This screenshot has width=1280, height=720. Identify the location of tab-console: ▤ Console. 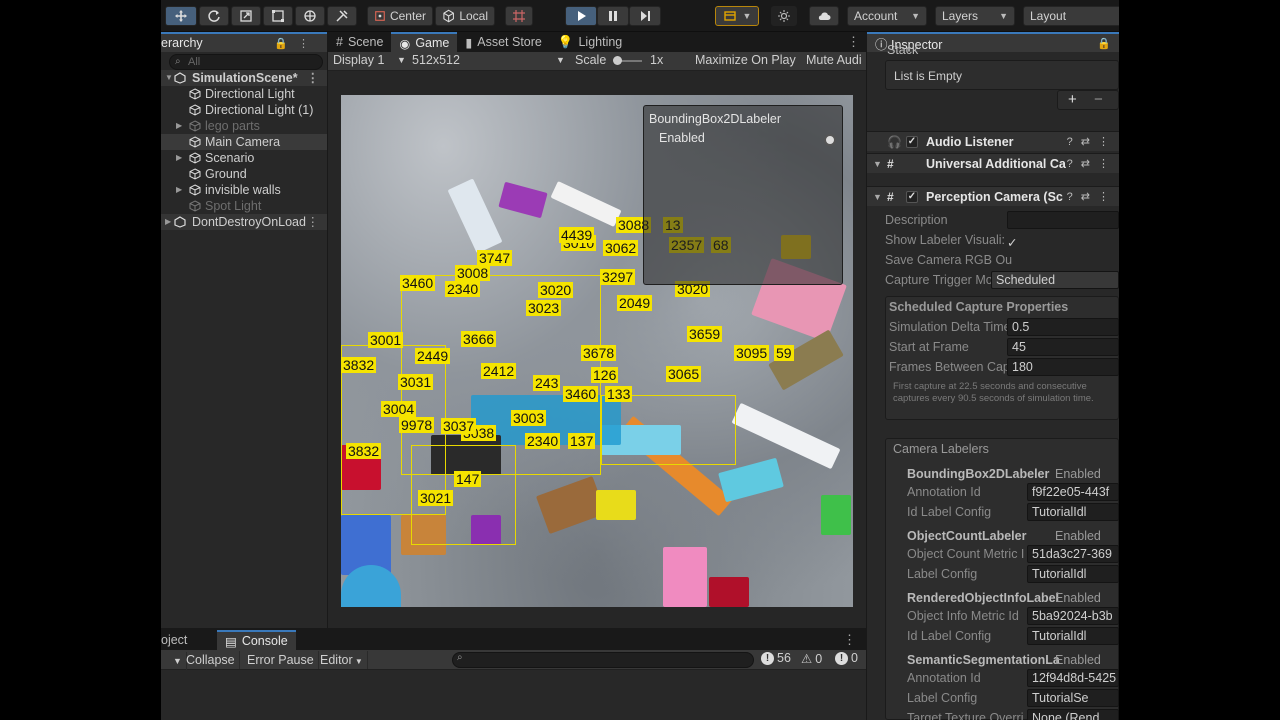
(256, 640).